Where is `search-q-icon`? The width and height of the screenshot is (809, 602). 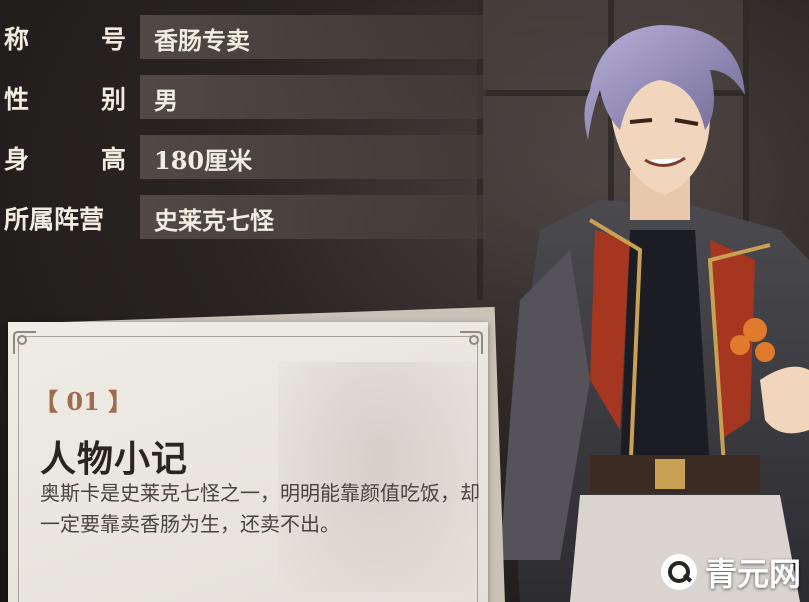 search-q-icon is located at coordinates (678, 572).